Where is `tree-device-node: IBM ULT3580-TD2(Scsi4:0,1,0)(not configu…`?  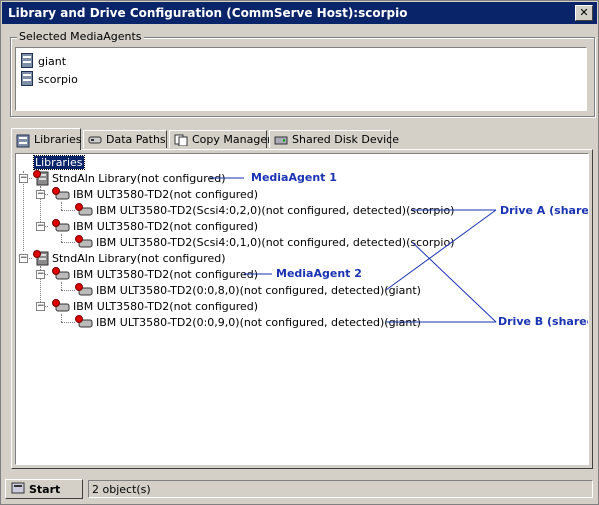 tree-device-node: IBM ULT3580-TD2(Scsi4:0,1,0)(not configu… is located at coordinates (264, 242).